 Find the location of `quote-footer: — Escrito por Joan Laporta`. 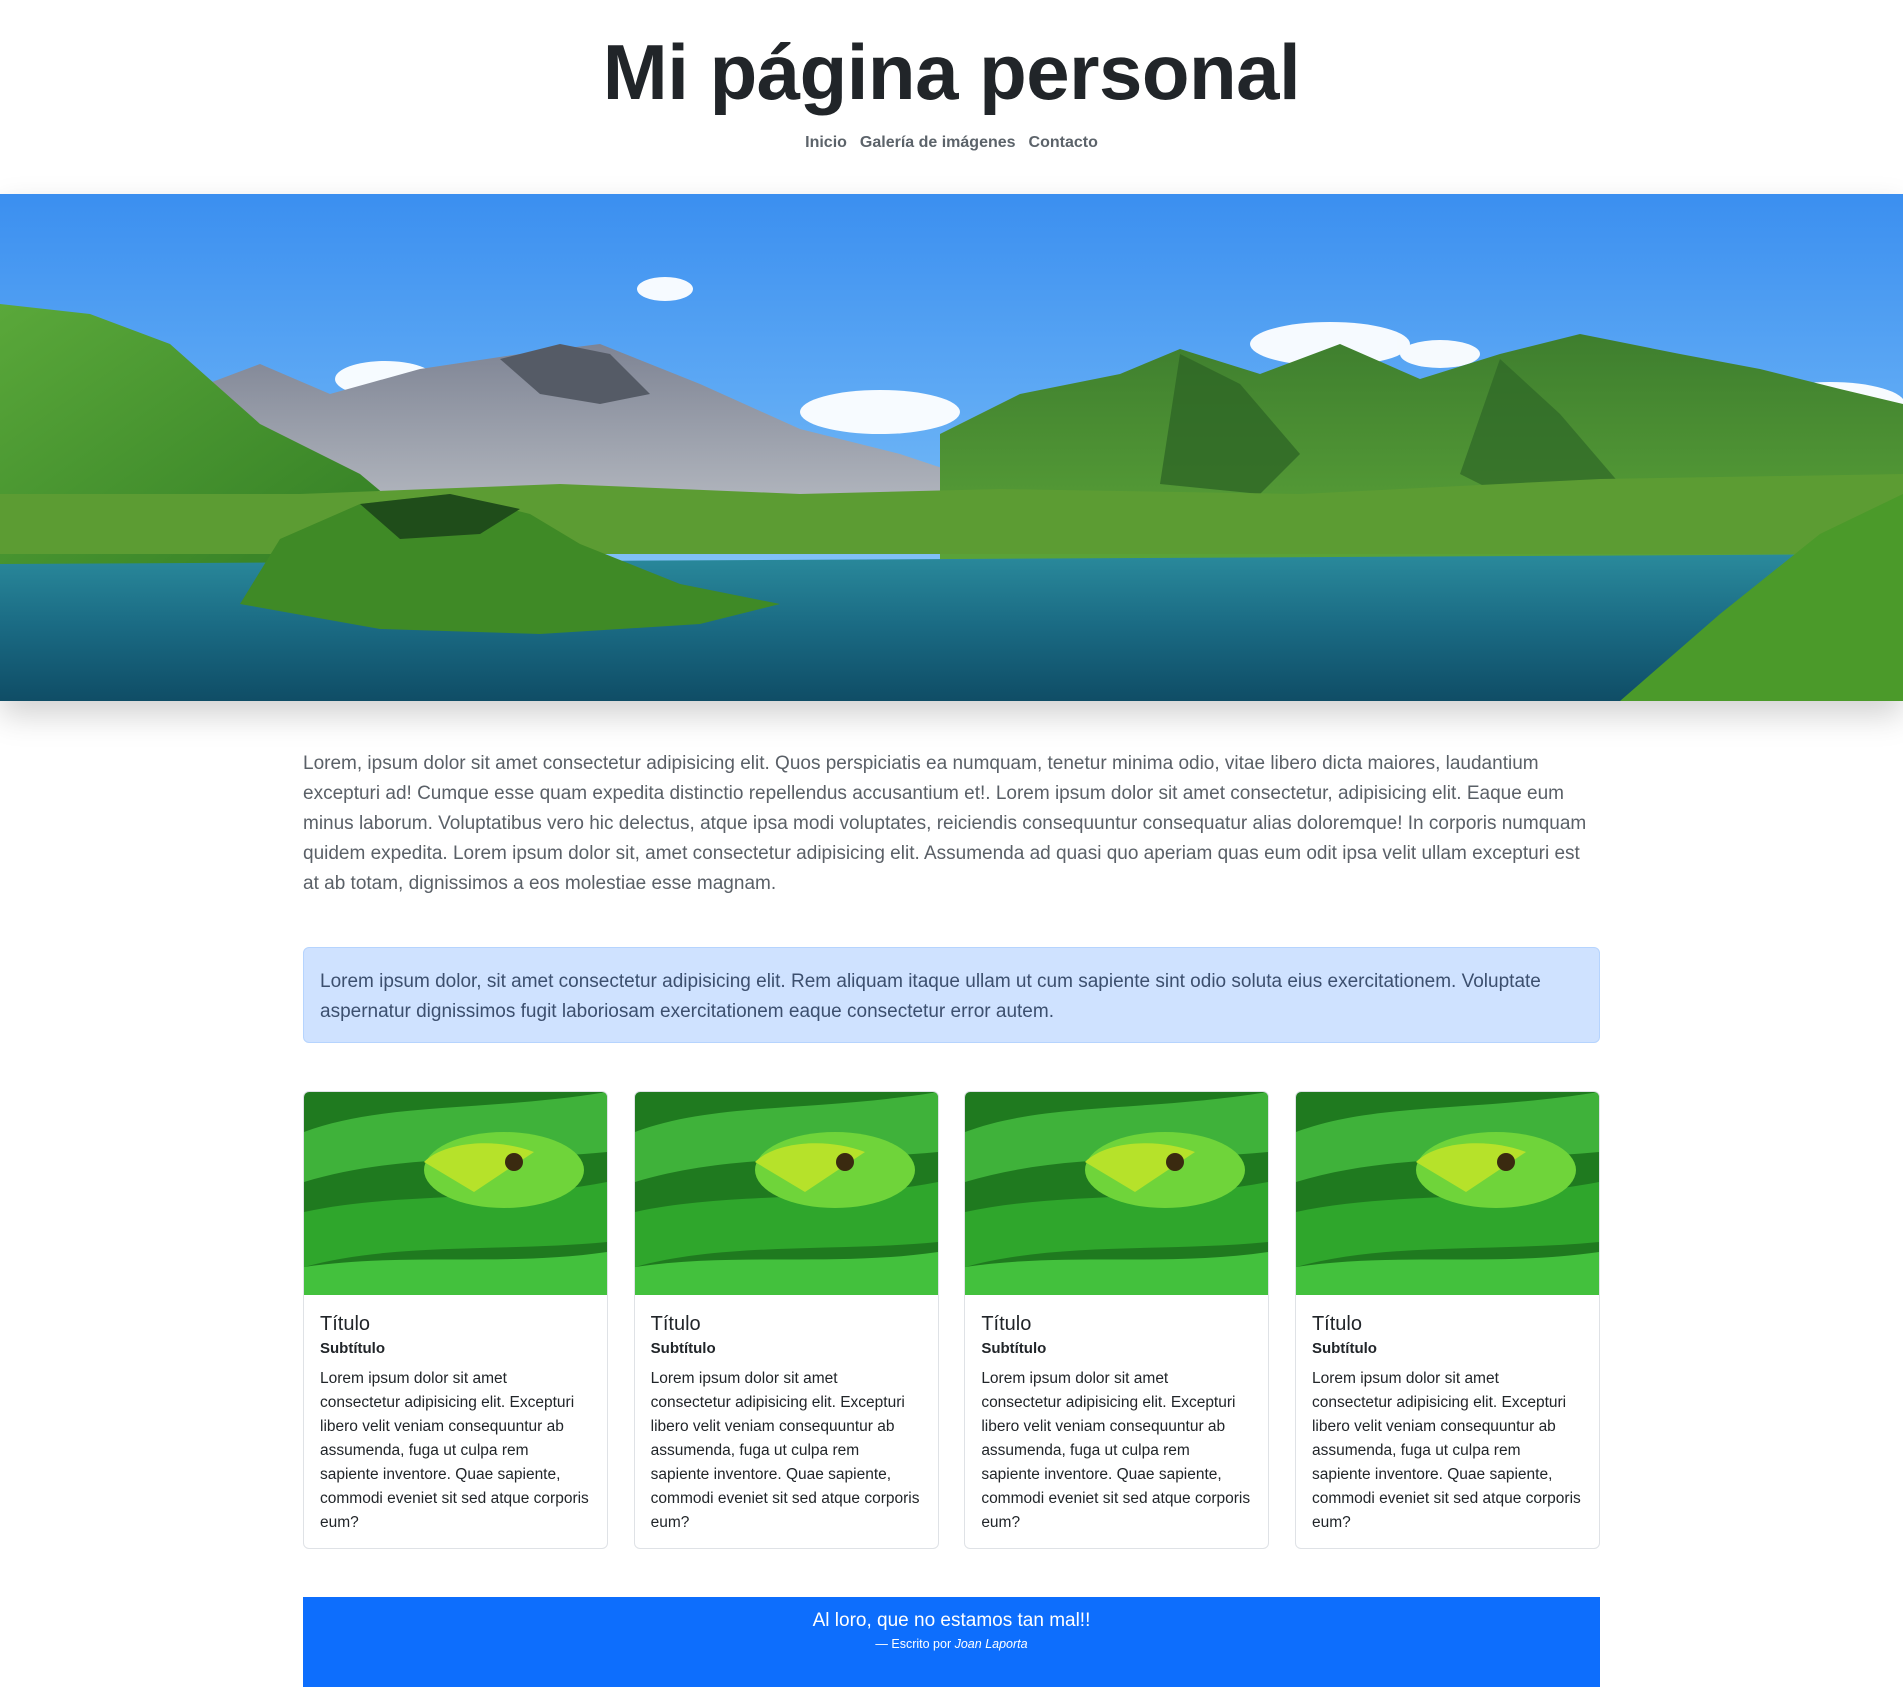

quote-footer: — Escrito por Joan Laporta is located at coordinates (951, 1644).